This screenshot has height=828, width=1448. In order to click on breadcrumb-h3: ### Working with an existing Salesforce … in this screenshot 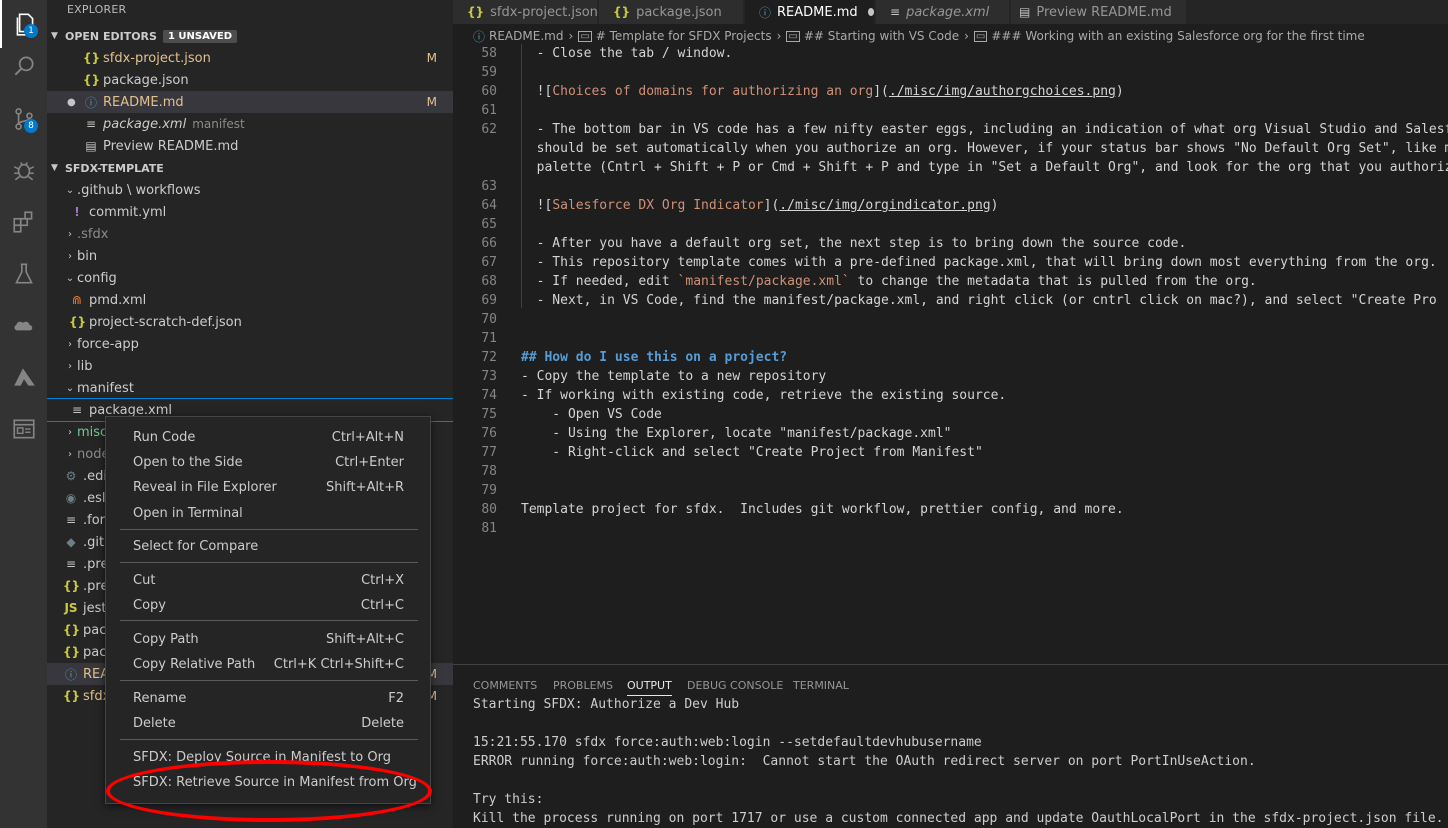, I will do `click(1177, 36)`.